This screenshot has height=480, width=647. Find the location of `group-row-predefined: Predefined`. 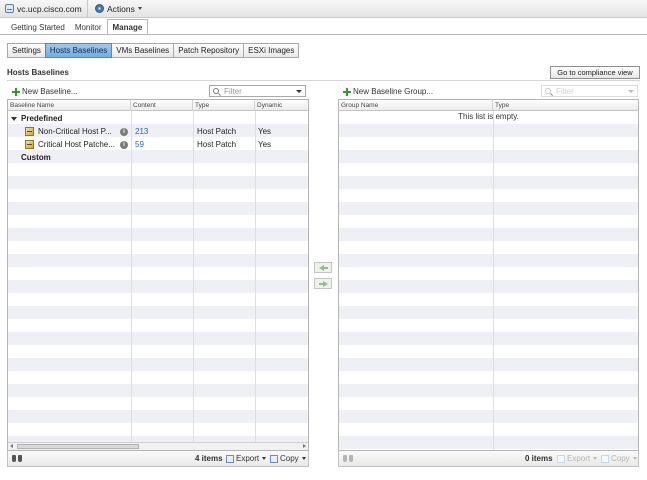

group-row-predefined: Predefined is located at coordinates (158, 118).